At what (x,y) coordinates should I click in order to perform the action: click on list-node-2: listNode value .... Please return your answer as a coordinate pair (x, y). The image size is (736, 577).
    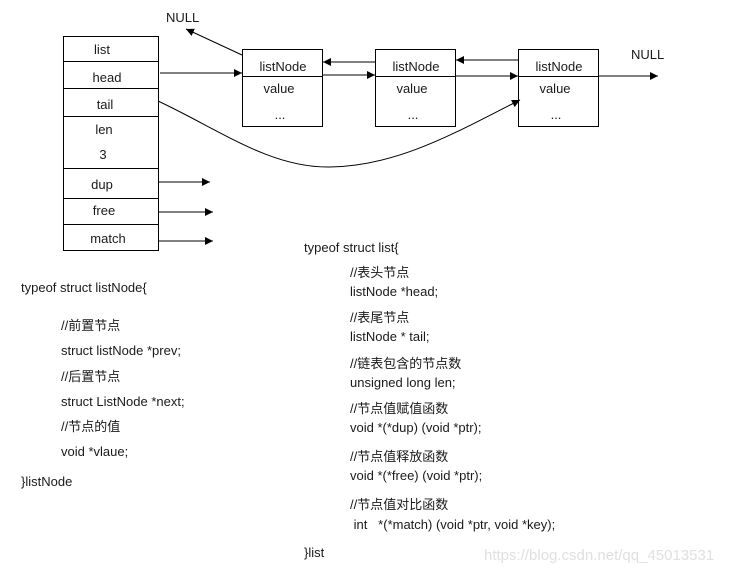
    Looking at the image, I should click on (415, 88).